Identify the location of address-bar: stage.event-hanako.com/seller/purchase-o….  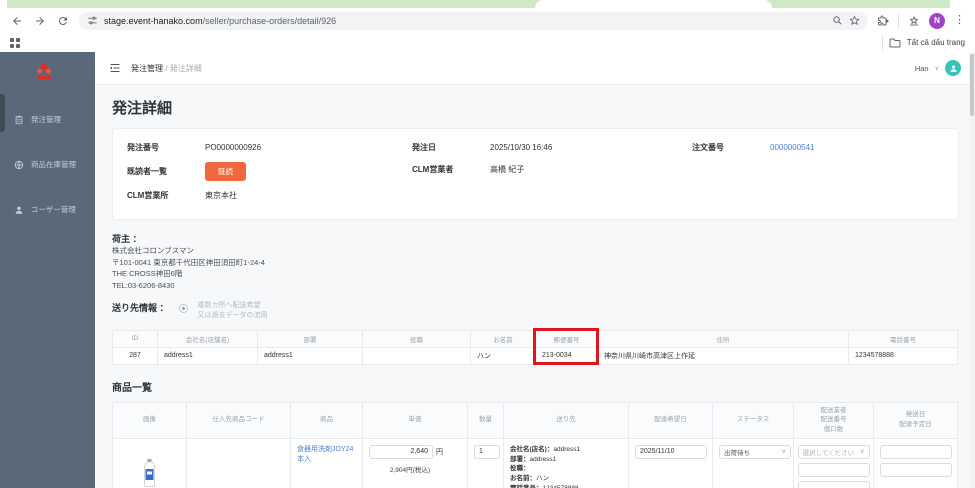
(473, 20).